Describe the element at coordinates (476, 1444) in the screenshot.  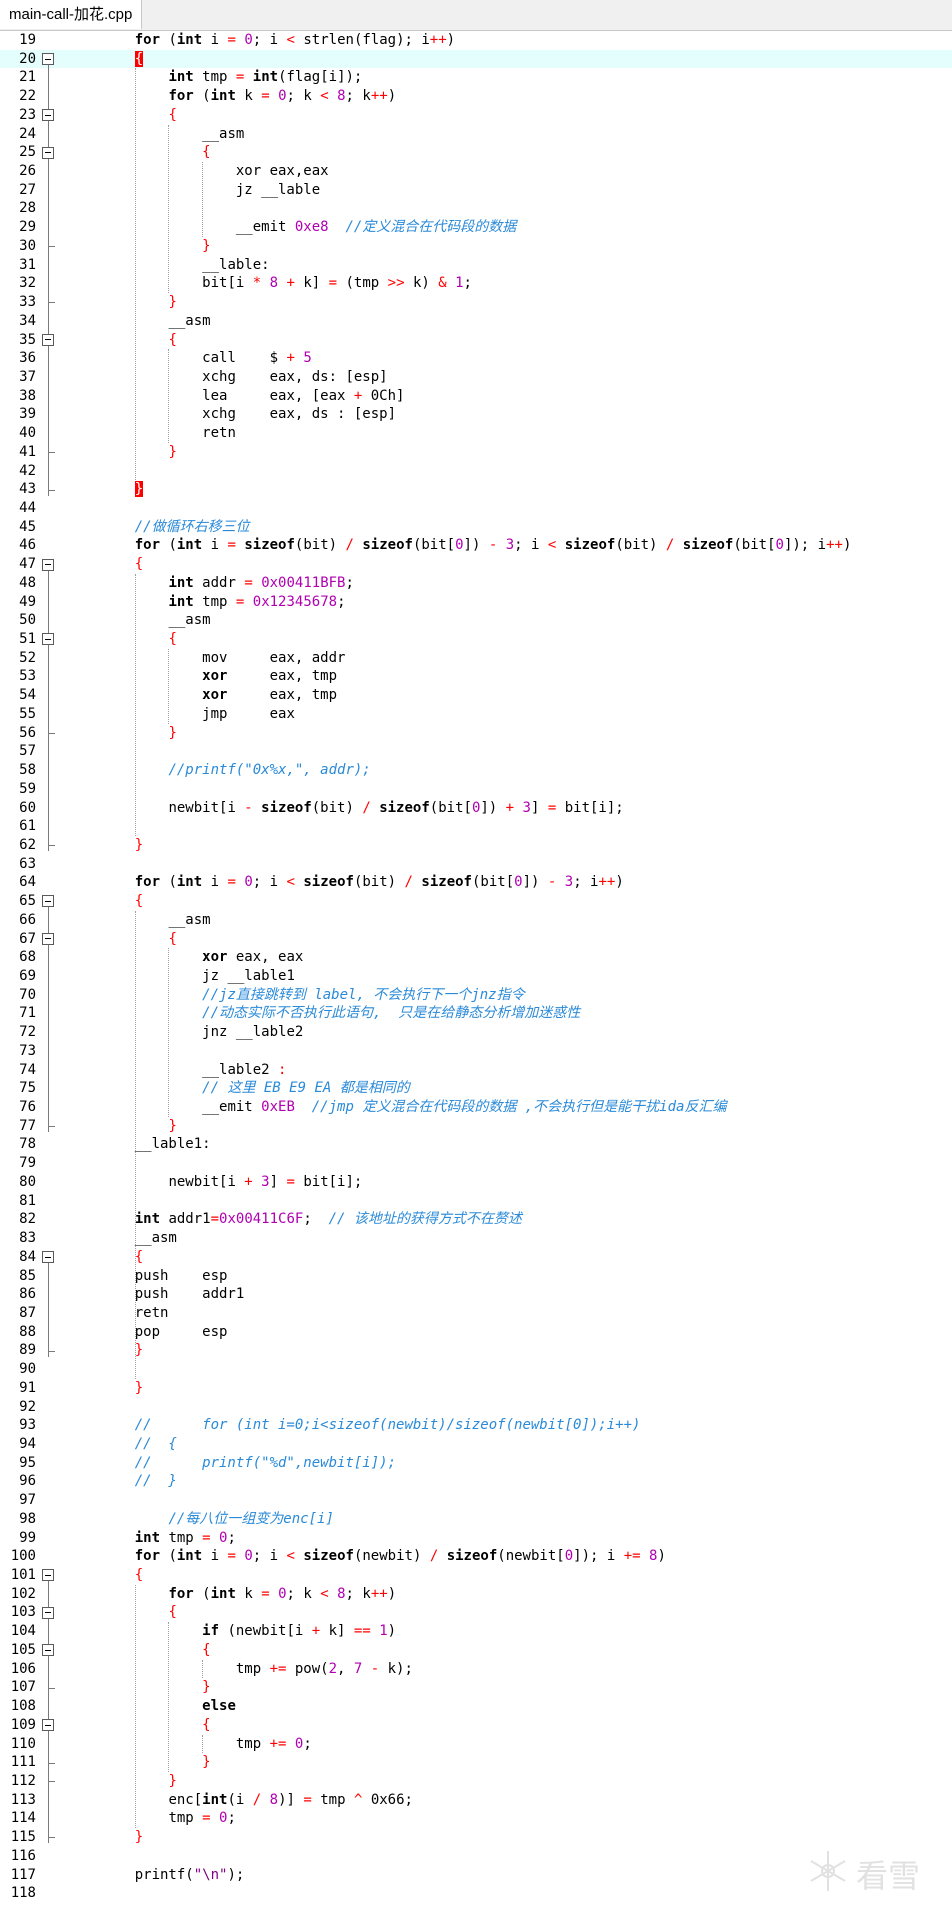
I see `code-line: 94 // {` at that location.